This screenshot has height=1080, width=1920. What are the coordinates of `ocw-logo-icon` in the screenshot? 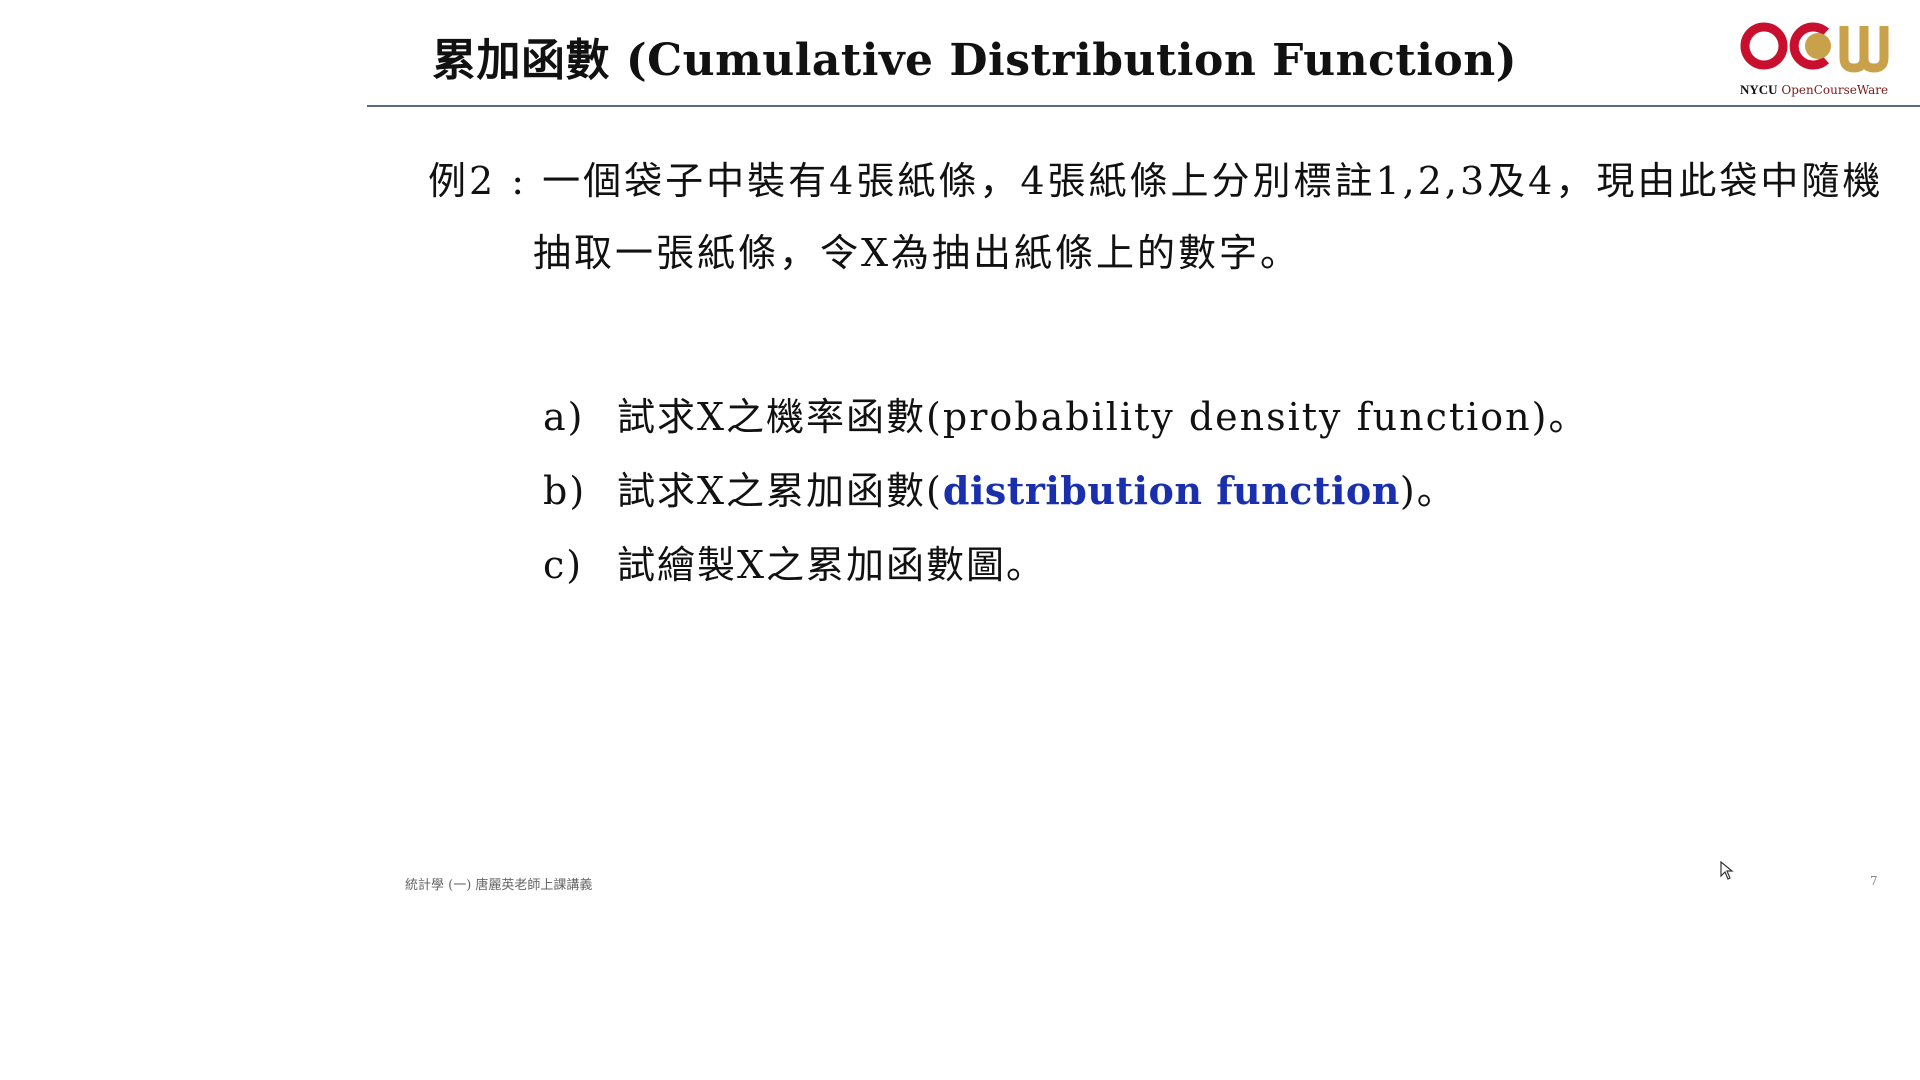 It's located at (1814, 47).